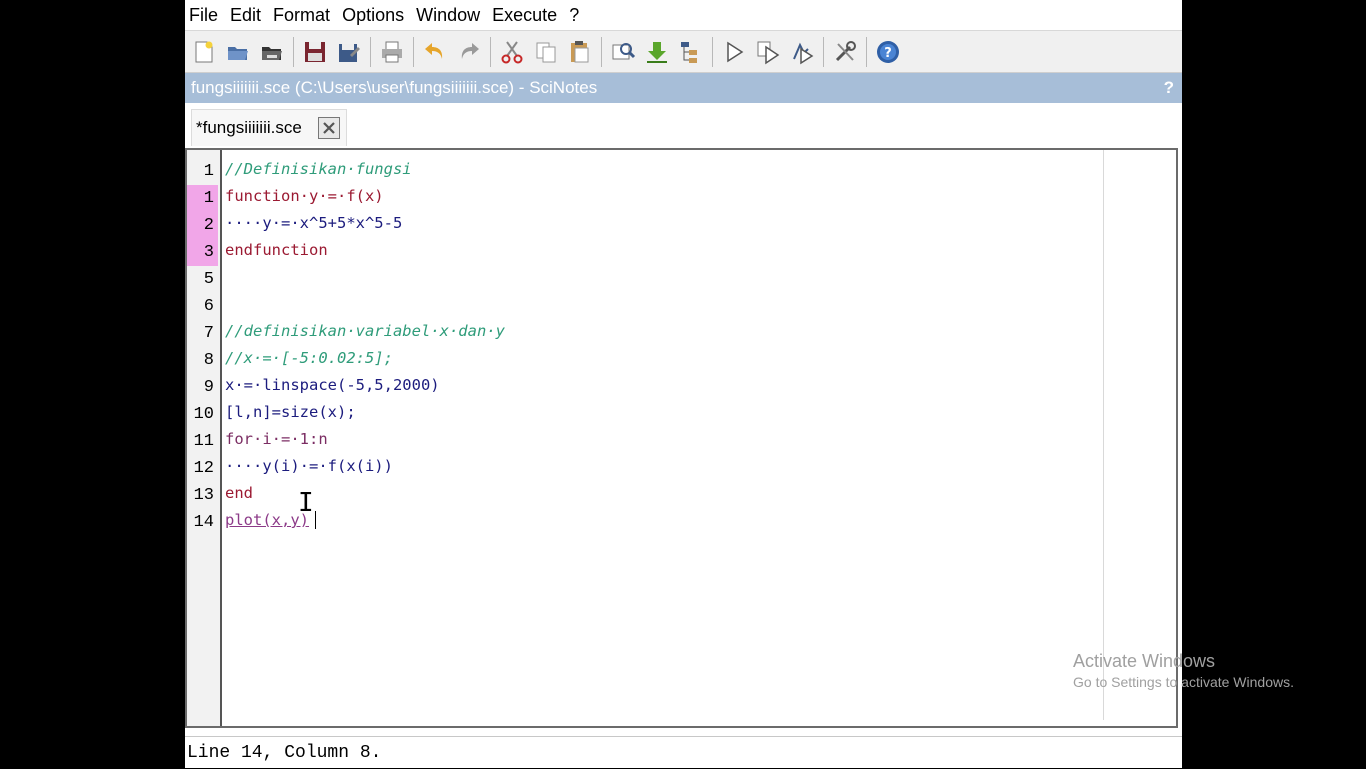 Image resolution: width=1366 pixels, height=769 pixels. What do you see at coordinates (203, 468) in the screenshot?
I see `line-number: 12` at bounding box center [203, 468].